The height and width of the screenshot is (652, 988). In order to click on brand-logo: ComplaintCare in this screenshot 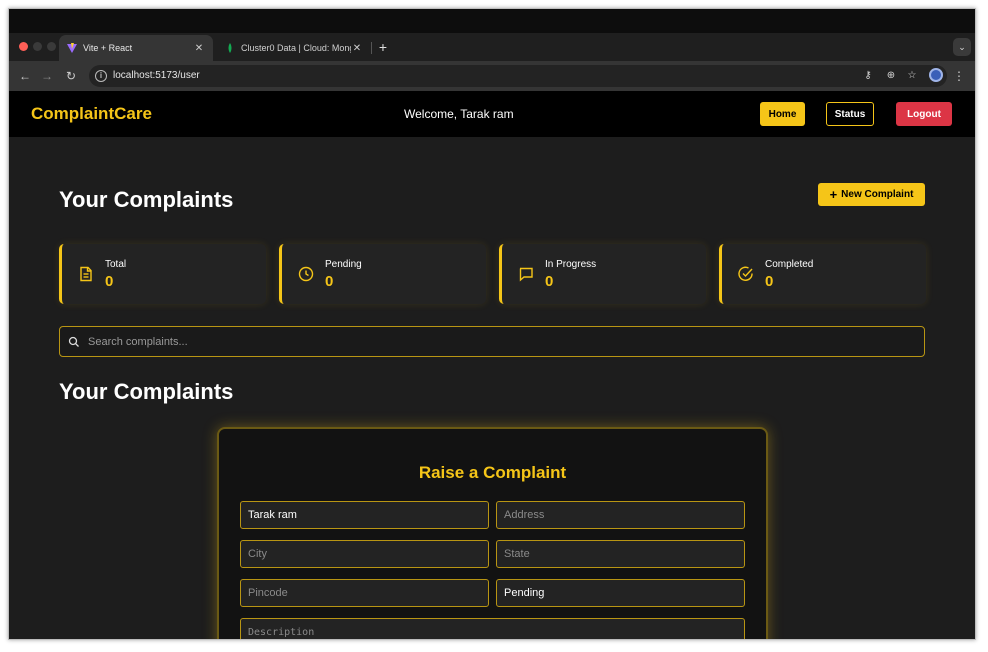, I will do `click(91, 114)`.